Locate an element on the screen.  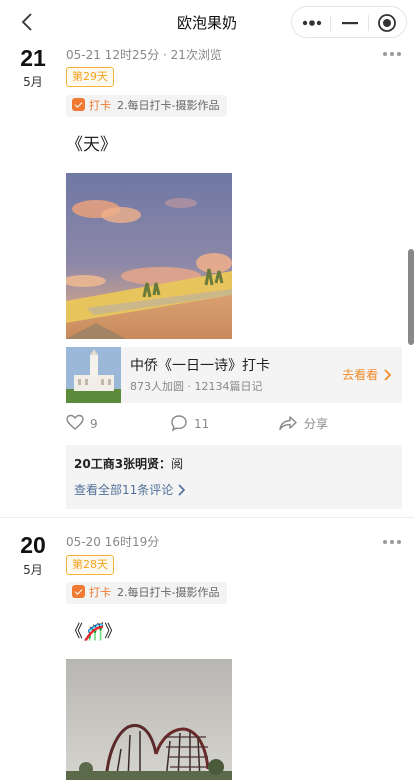
post-day: 20 is located at coordinates (33, 545).